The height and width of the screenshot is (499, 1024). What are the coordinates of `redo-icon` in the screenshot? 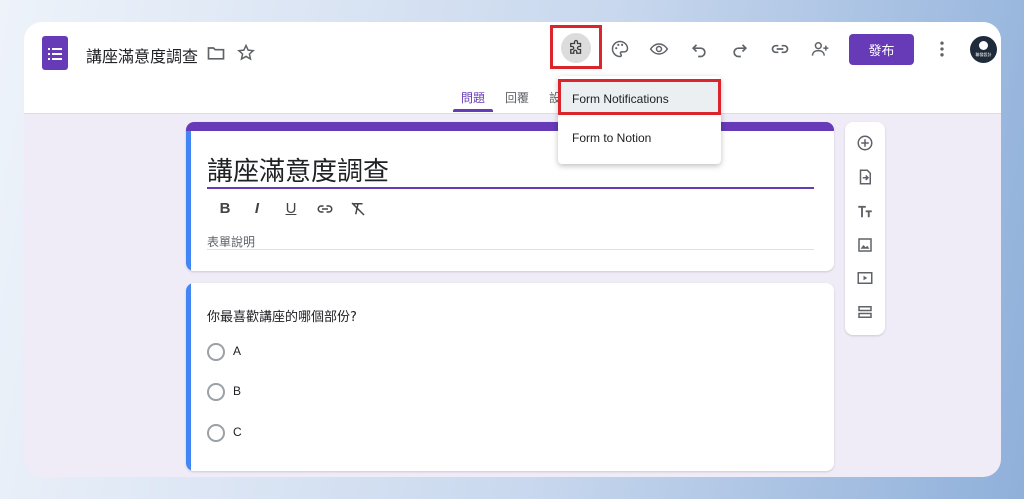 It's located at (740, 49).